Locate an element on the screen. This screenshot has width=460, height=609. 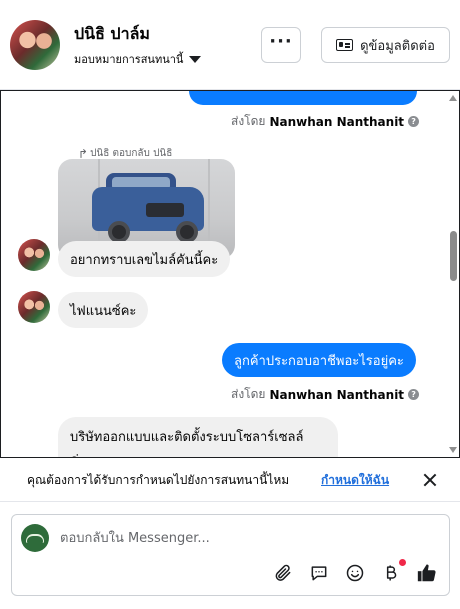
message-bubble-incoming: อยากทราบเลขไมล์คันนี้คะ is located at coordinates (144, 259).